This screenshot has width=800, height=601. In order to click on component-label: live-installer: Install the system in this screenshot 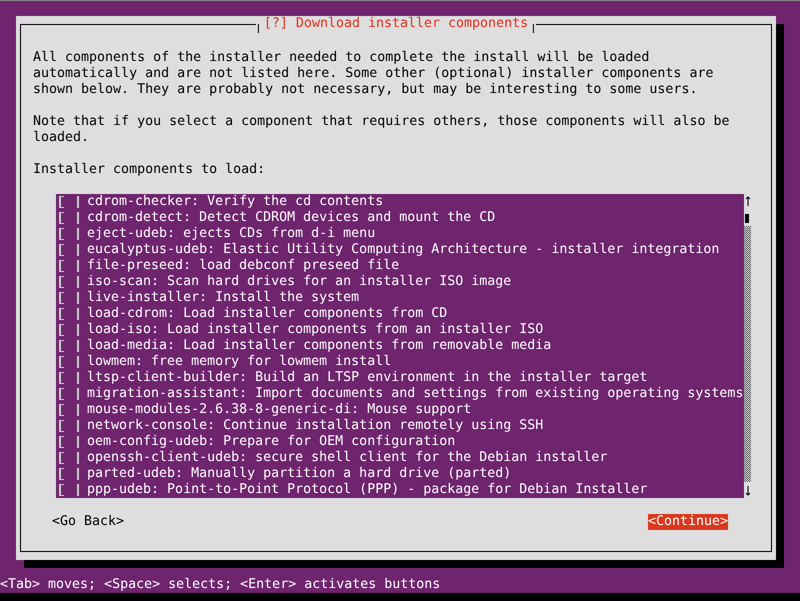, I will do `click(223, 298)`.